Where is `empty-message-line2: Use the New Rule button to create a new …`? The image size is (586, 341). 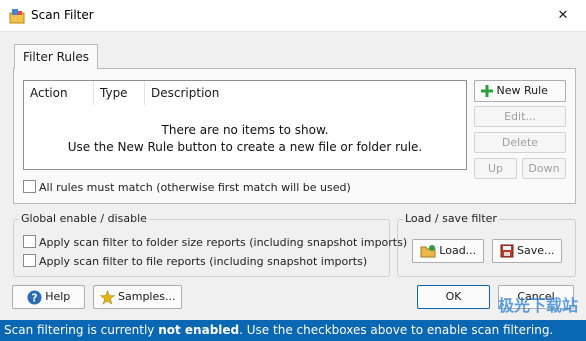 empty-message-line2: Use the New Rule button to create a new … is located at coordinates (245, 147).